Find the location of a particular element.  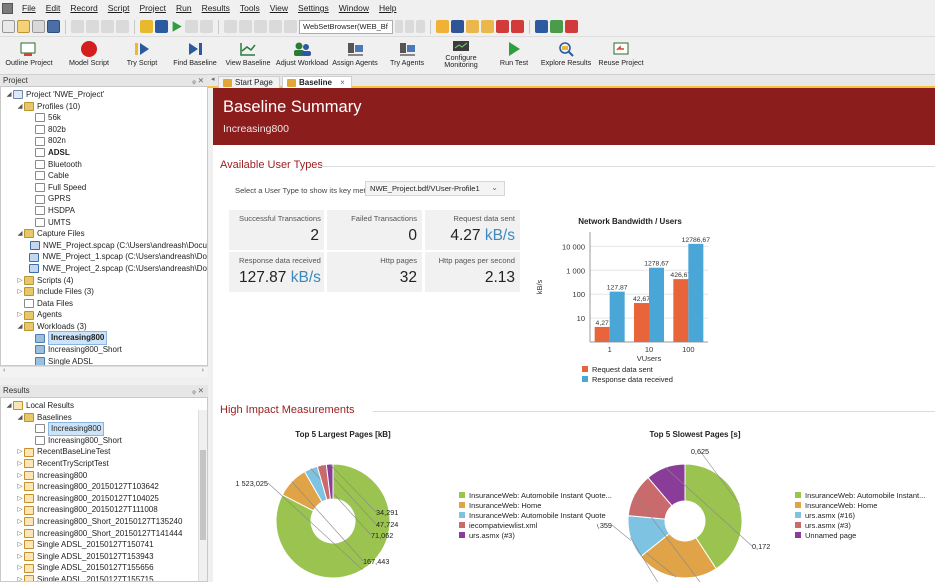

clipboard-icon is located at coordinates (260, 26).